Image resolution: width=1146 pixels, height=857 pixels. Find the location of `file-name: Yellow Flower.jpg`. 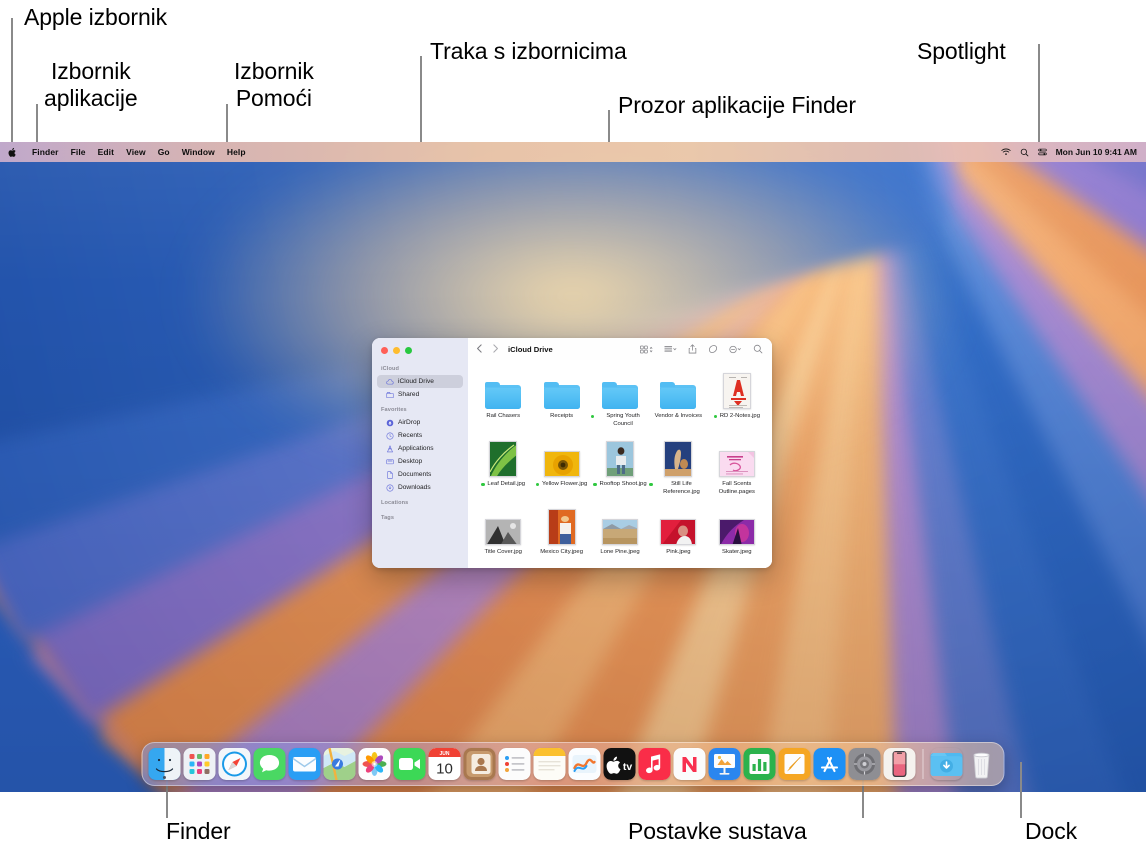

file-name: Yellow Flower.jpg is located at coordinates (564, 484).